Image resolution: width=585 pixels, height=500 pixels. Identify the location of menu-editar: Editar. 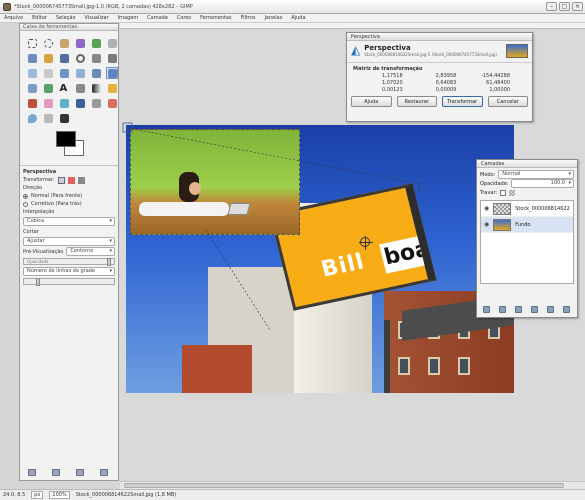
(39, 18).